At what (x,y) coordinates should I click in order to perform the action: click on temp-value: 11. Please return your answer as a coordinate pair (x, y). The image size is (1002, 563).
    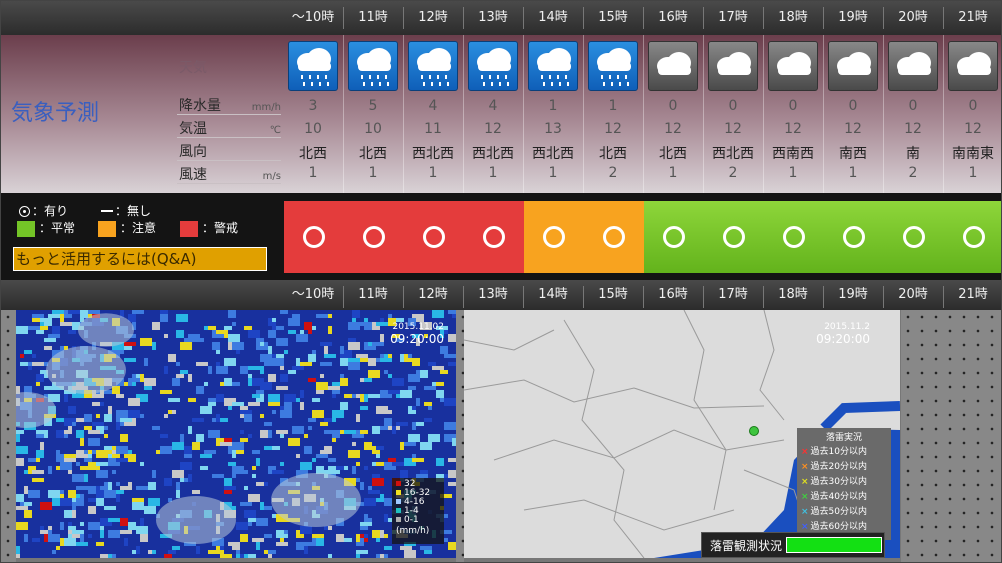
    Looking at the image, I should click on (433, 129).